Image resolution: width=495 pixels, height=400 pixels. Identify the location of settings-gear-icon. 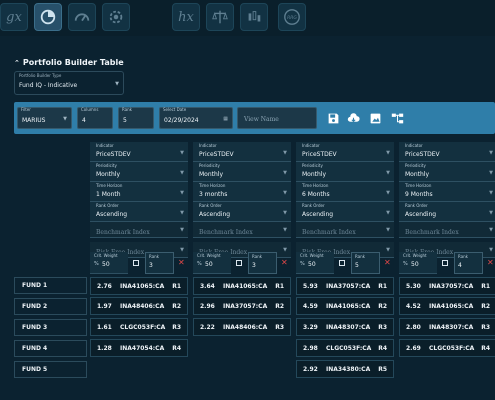
(116, 17).